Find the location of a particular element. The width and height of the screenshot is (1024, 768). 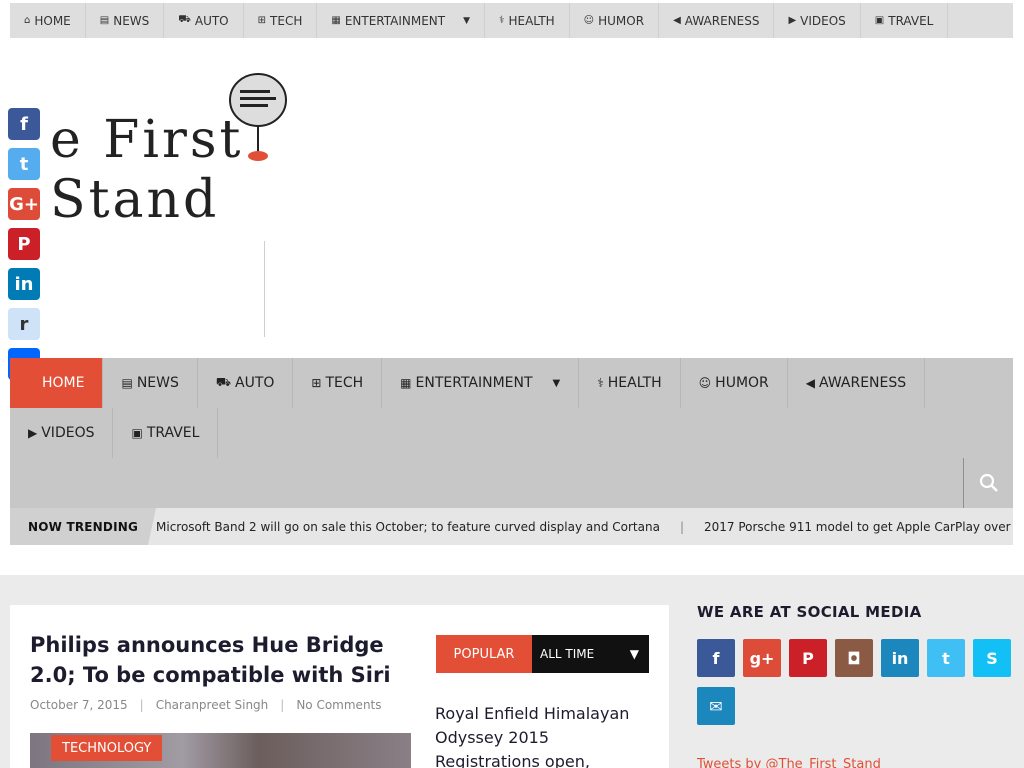

search-button is located at coordinates (988, 483).